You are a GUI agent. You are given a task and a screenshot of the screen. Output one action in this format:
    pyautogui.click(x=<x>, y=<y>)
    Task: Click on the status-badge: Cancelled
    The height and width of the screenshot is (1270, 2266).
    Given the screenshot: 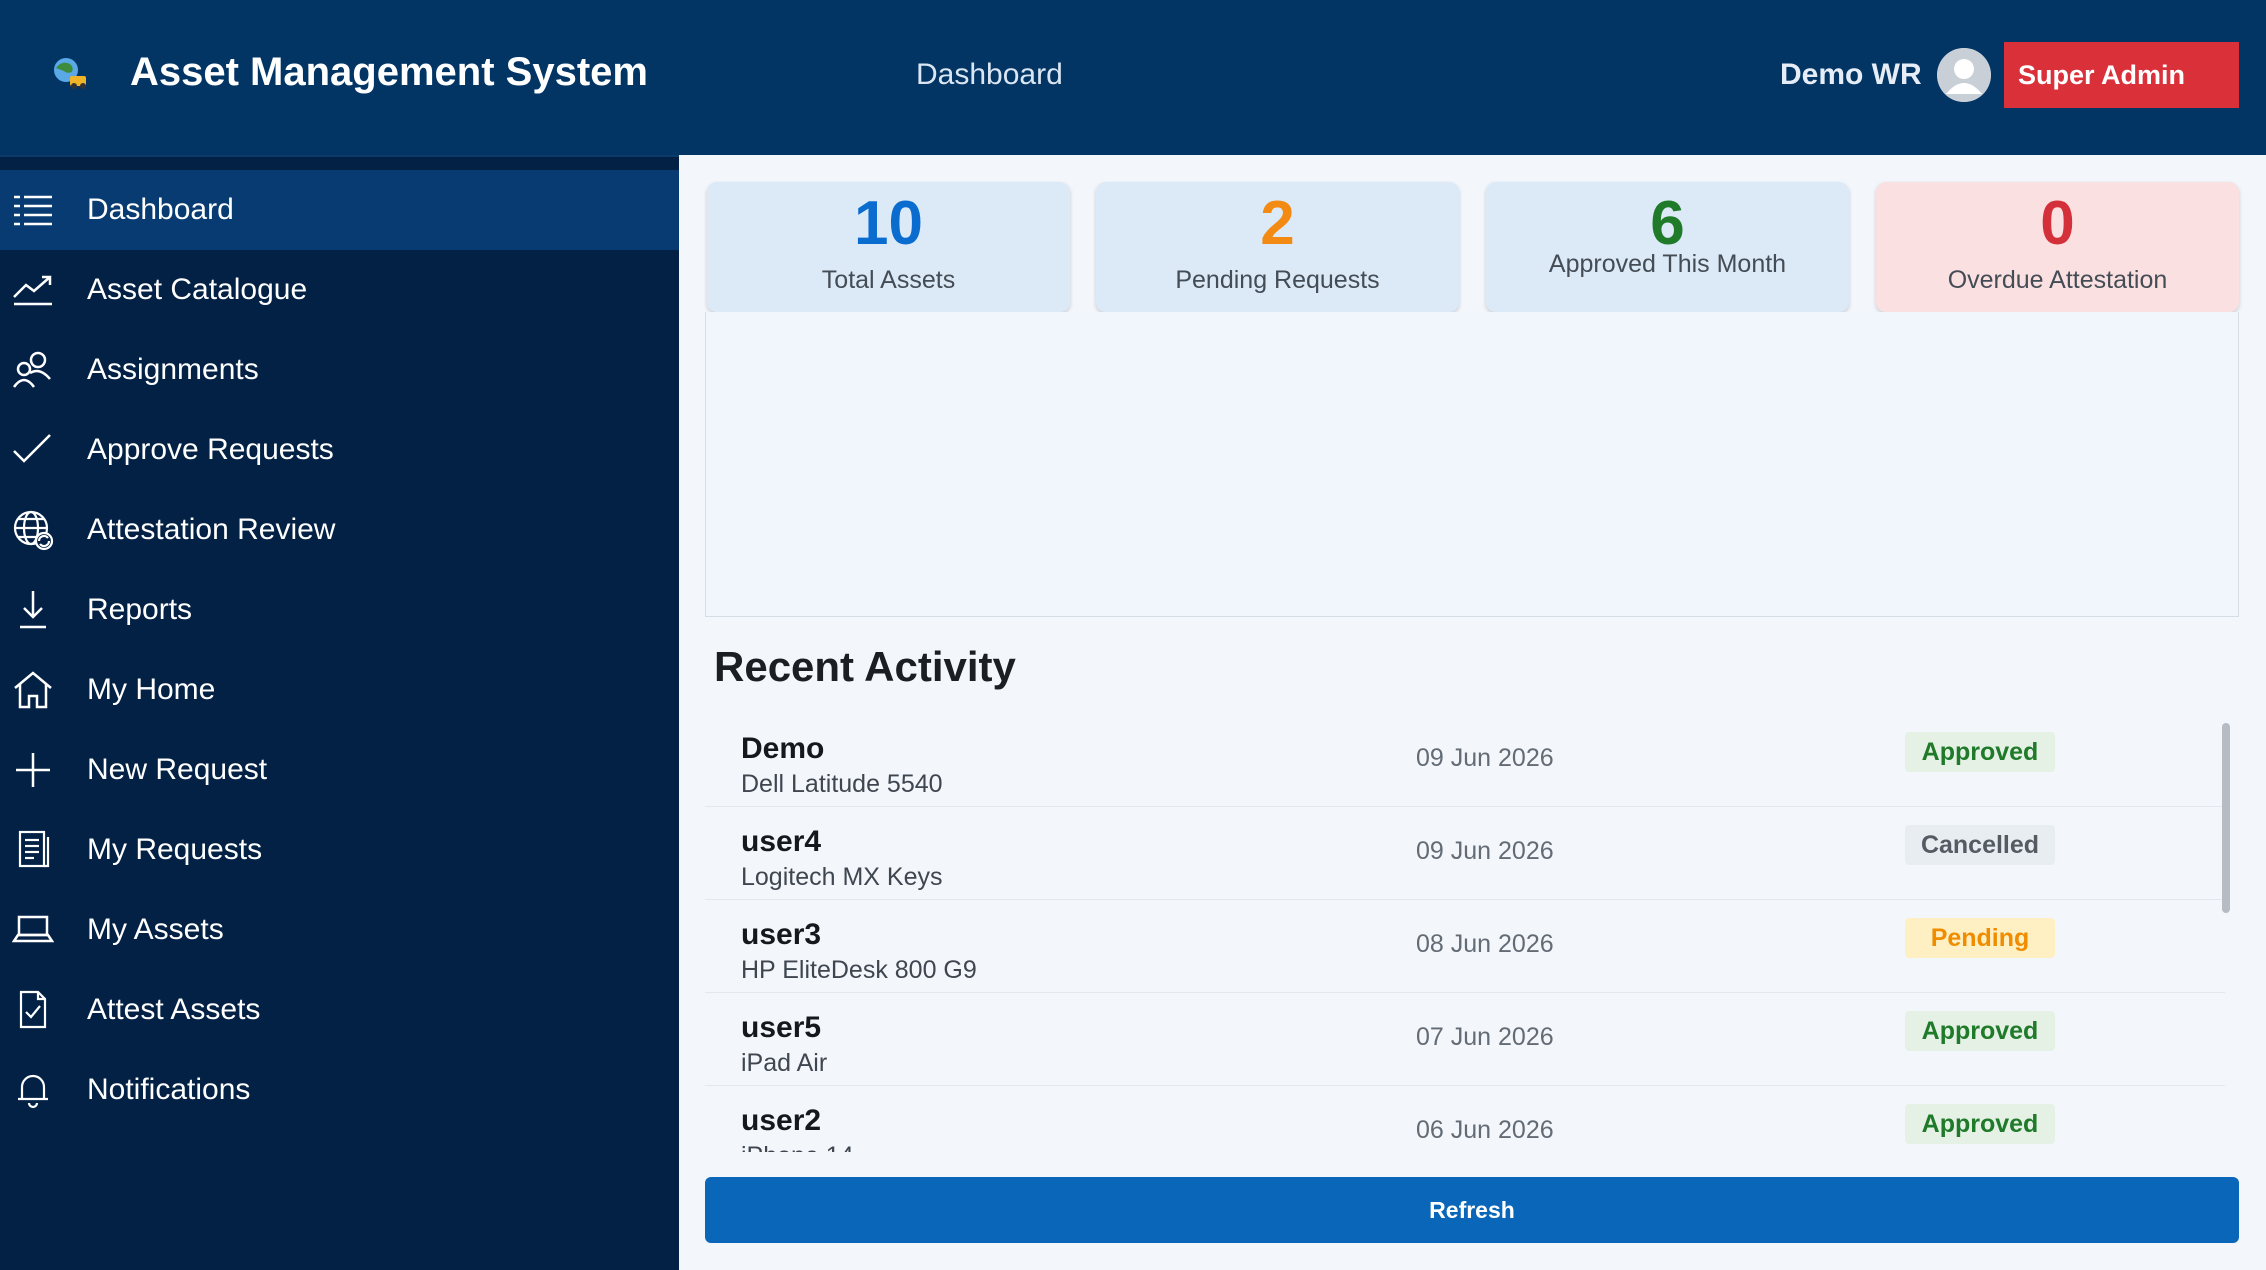 What is the action you would take?
    pyautogui.click(x=1980, y=845)
    